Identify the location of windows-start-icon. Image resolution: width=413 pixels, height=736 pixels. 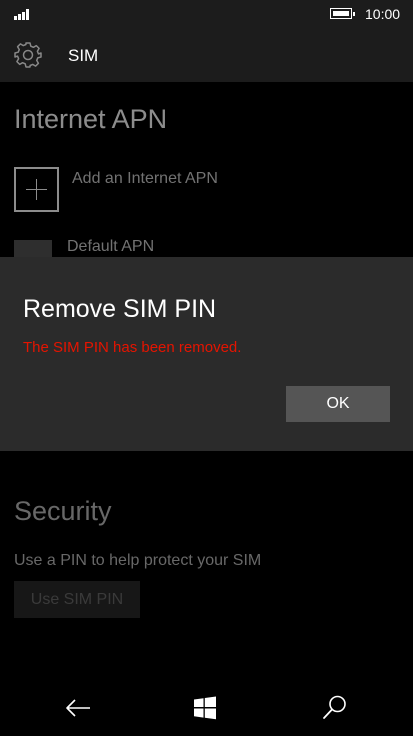
(205, 708).